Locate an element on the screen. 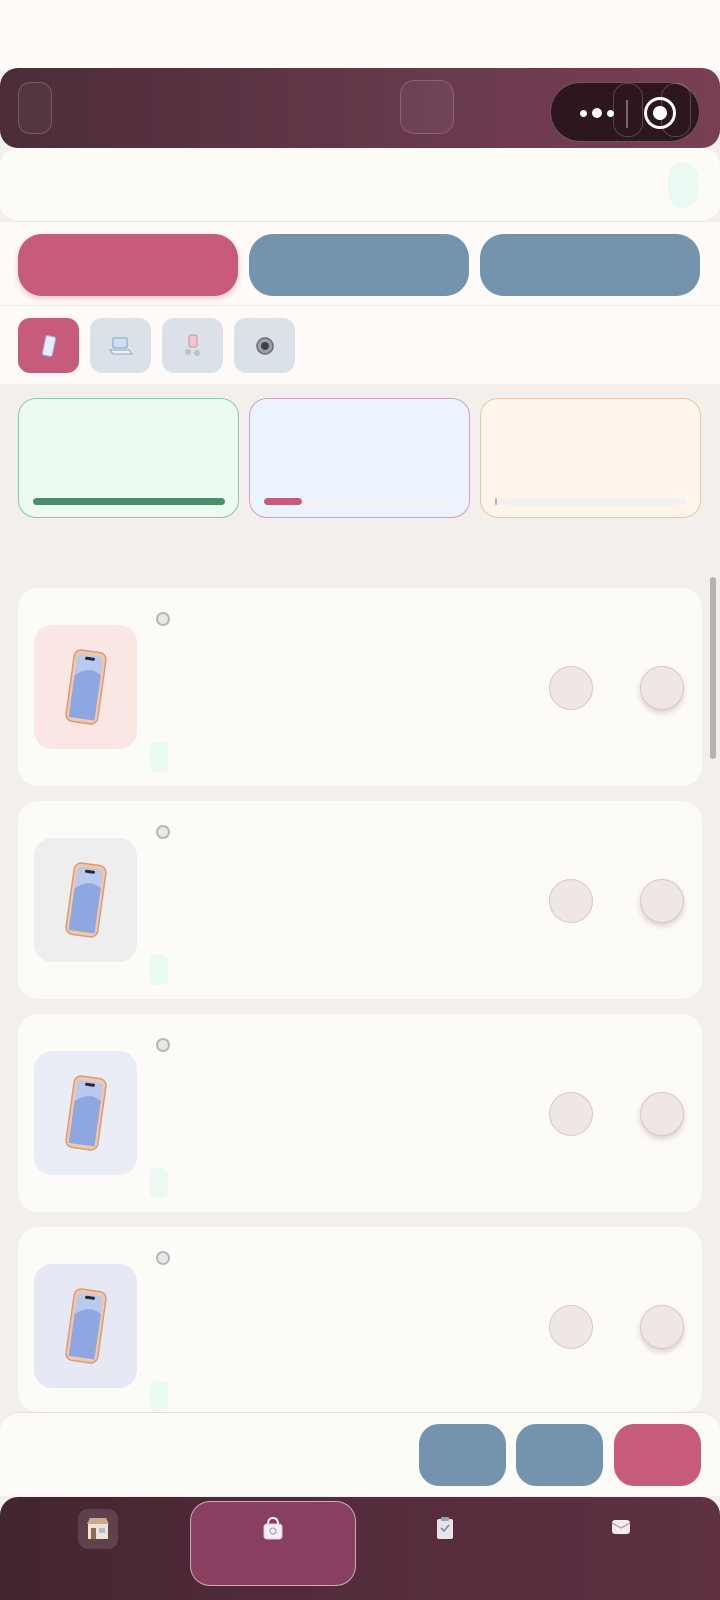 This screenshot has width=720, height=1600. wallet-icon is located at coordinates (621, 1527).